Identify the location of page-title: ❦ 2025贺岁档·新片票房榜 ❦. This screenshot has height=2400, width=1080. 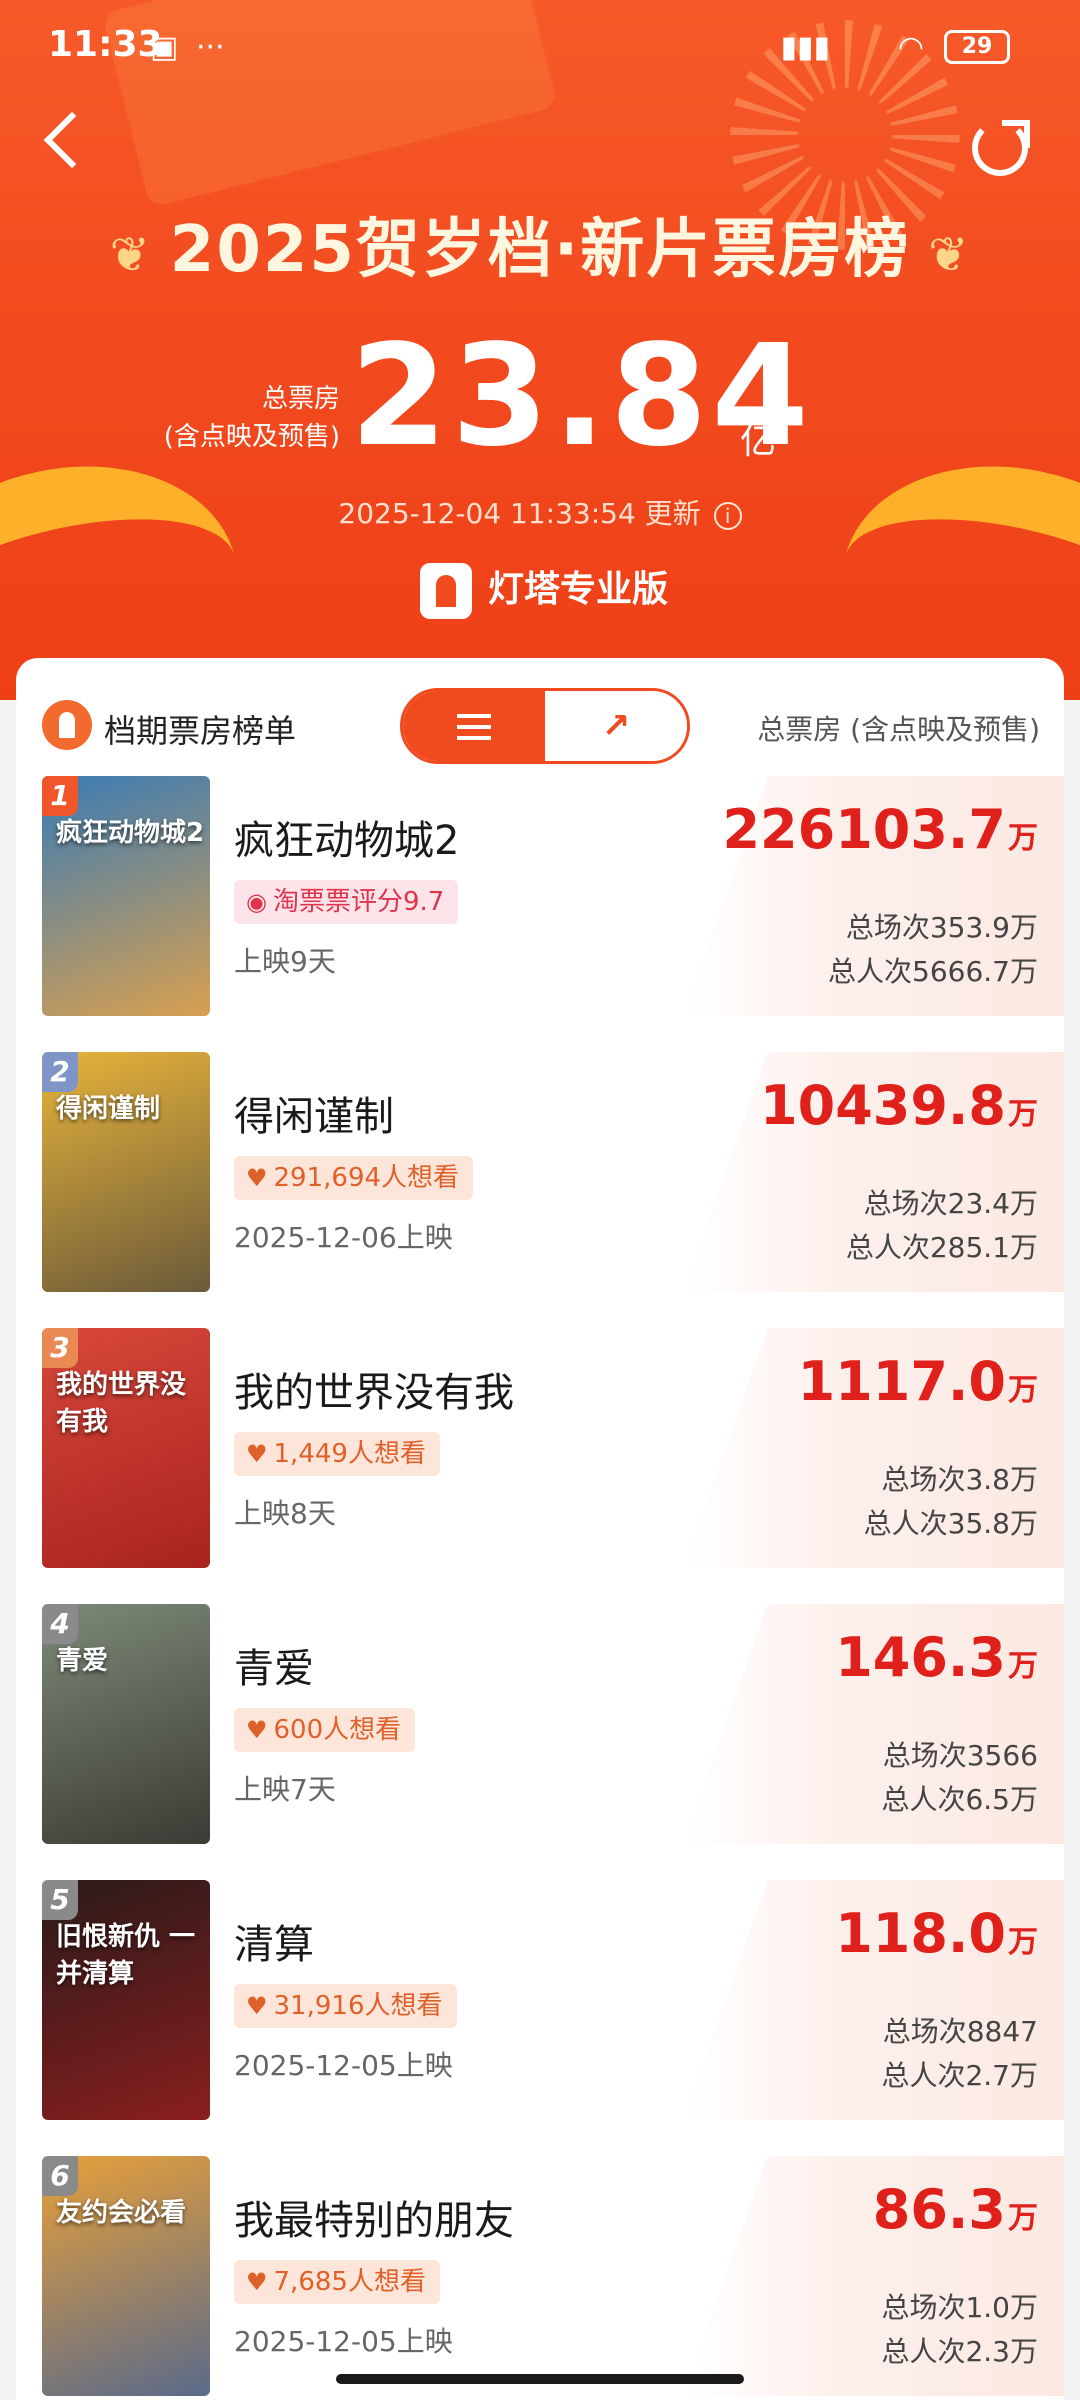
(540, 244).